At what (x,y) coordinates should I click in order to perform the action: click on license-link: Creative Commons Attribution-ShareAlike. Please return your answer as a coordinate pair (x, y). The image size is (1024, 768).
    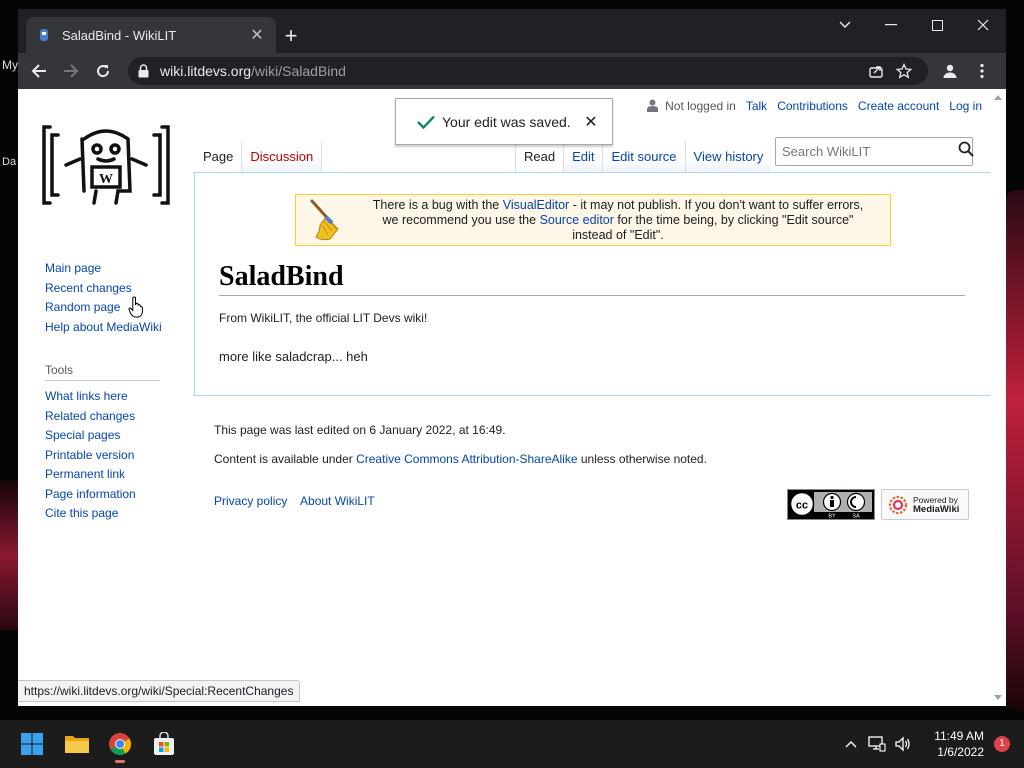
    Looking at the image, I should click on (466, 459).